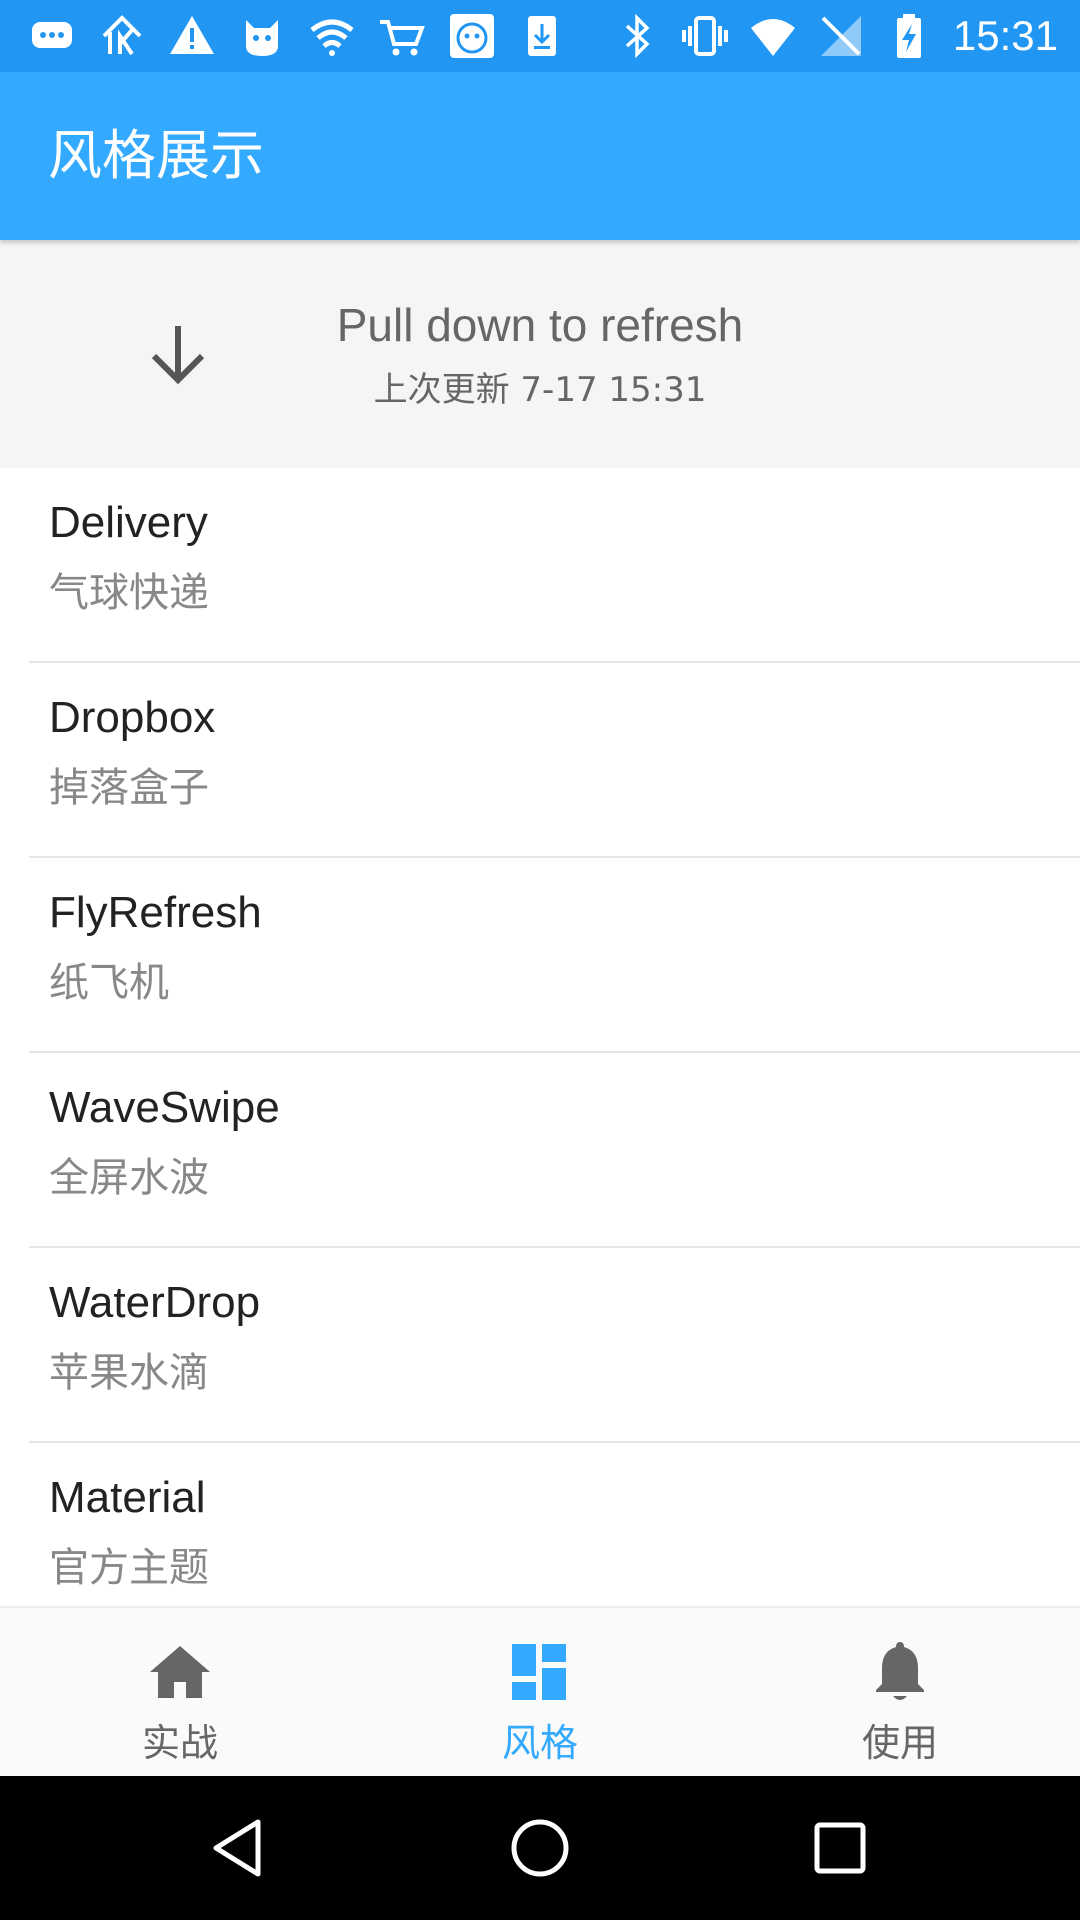 This screenshot has width=1080, height=1920. I want to click on nav-label: 实战, so click(179, 1743).